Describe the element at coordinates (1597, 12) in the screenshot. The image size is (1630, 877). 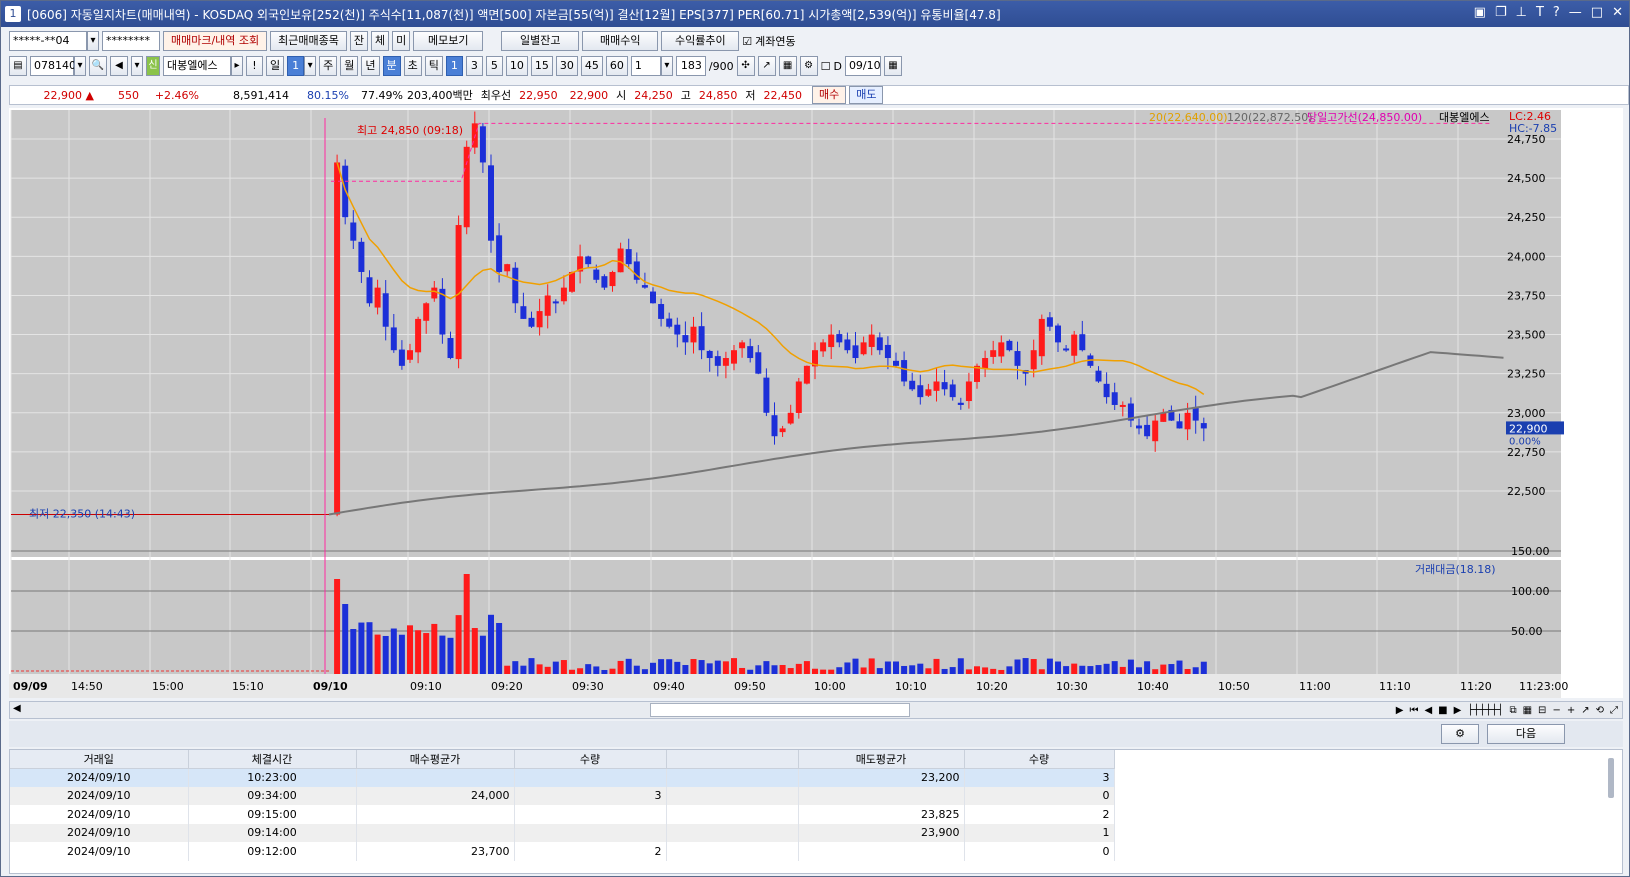
I see `maximize-icon: □` at that location.